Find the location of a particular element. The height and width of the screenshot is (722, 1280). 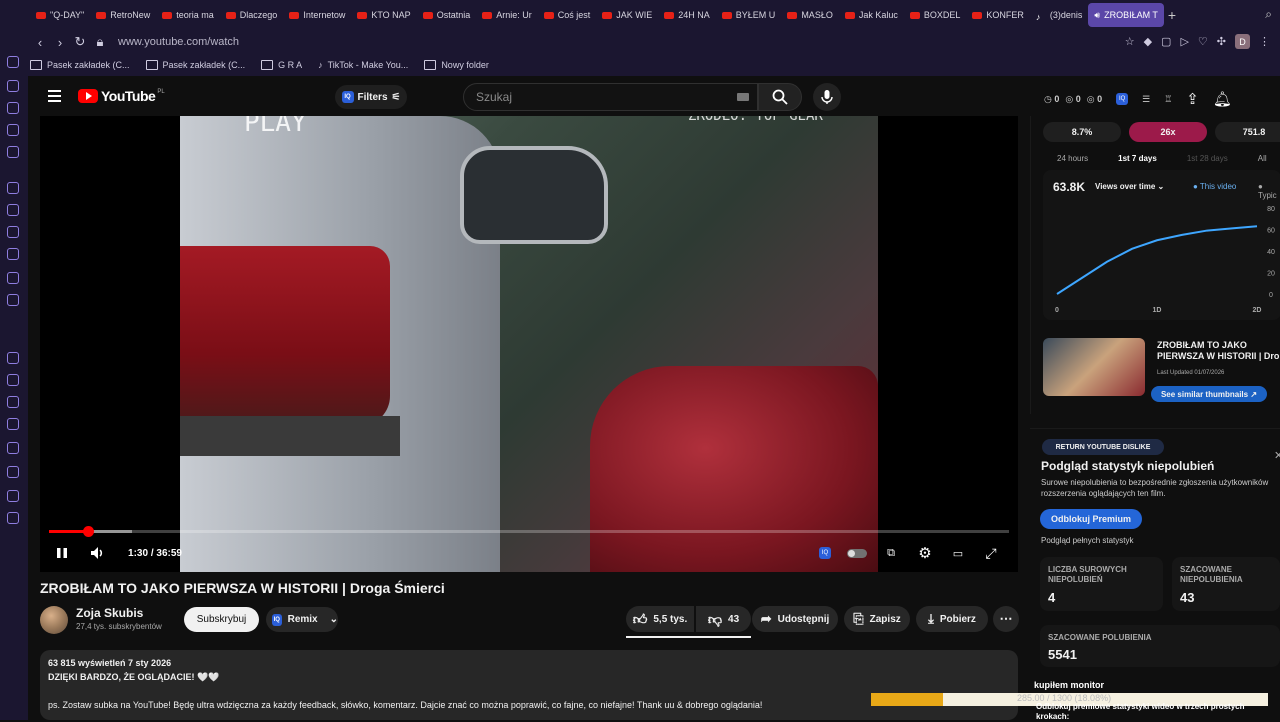

twitch-icon is located at coordinates (13, 188).